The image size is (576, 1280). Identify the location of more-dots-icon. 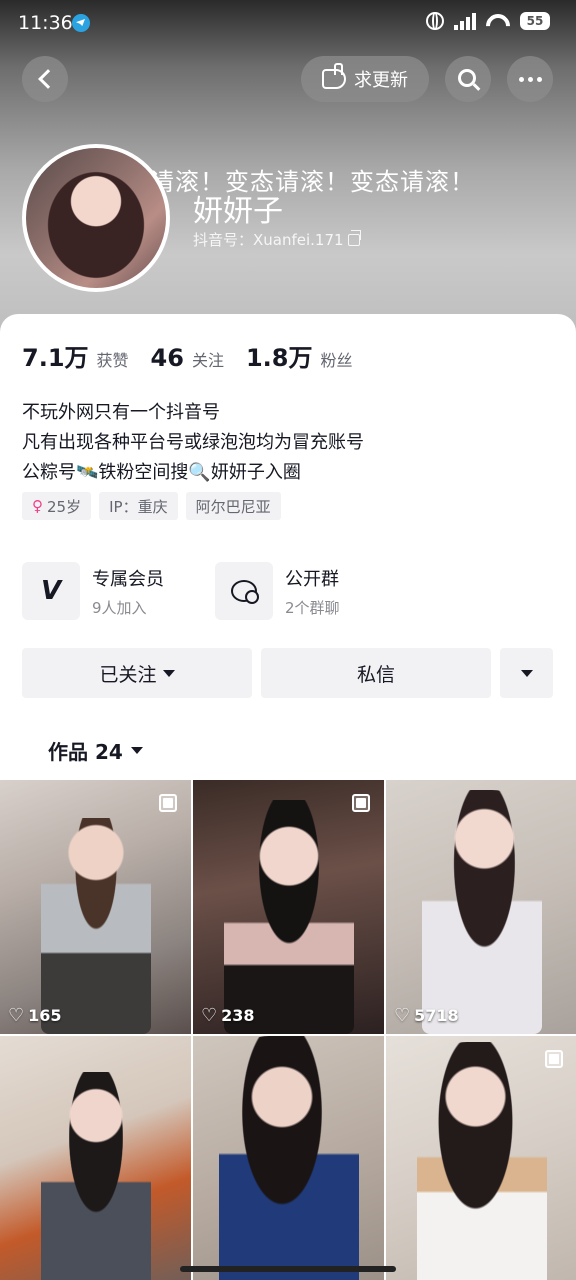
(530, 79).